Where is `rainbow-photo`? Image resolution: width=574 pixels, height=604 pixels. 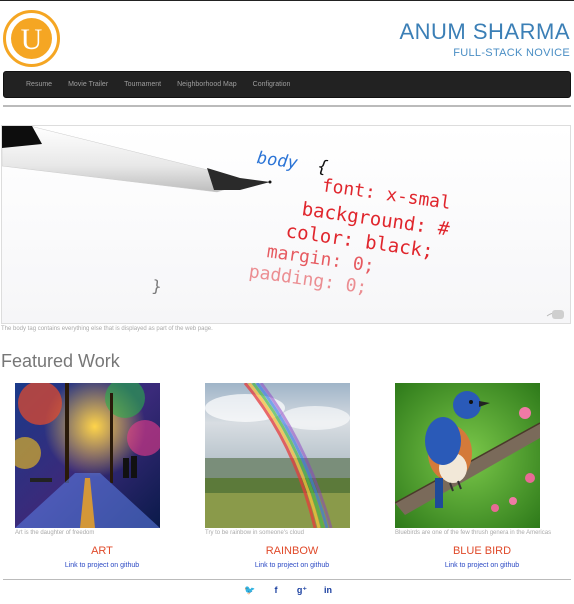 rainbow-photo is located at coordinates (277, 455).